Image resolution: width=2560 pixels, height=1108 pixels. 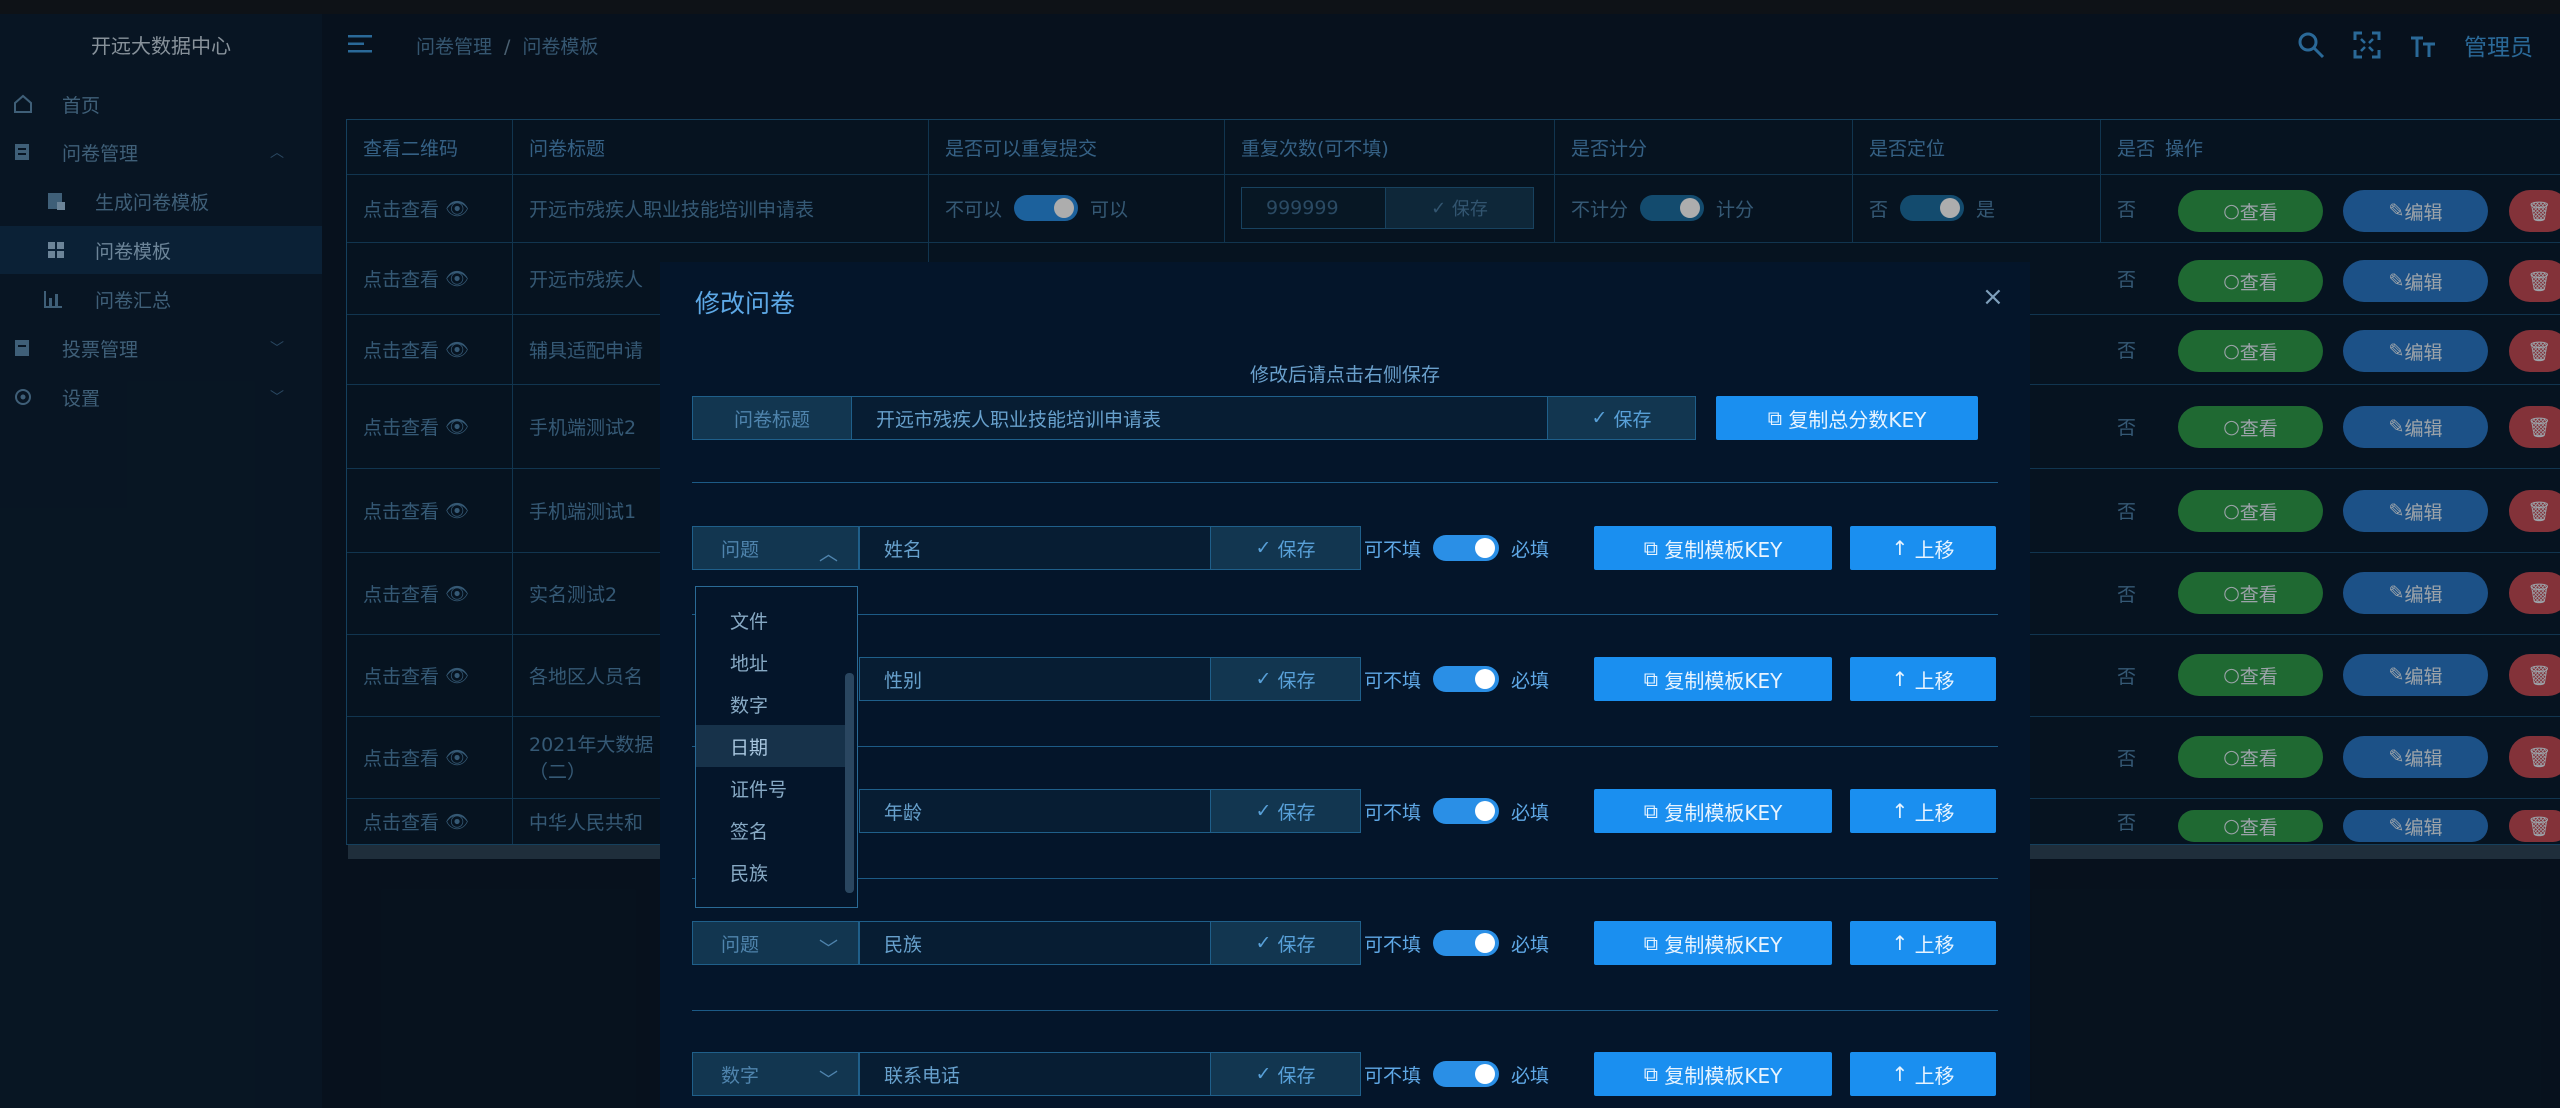 What do you see at coordinates (1622, 418) in the screenshot?
I see `title-save-button: ✓ 保存` at bounding box center [1622, 418].